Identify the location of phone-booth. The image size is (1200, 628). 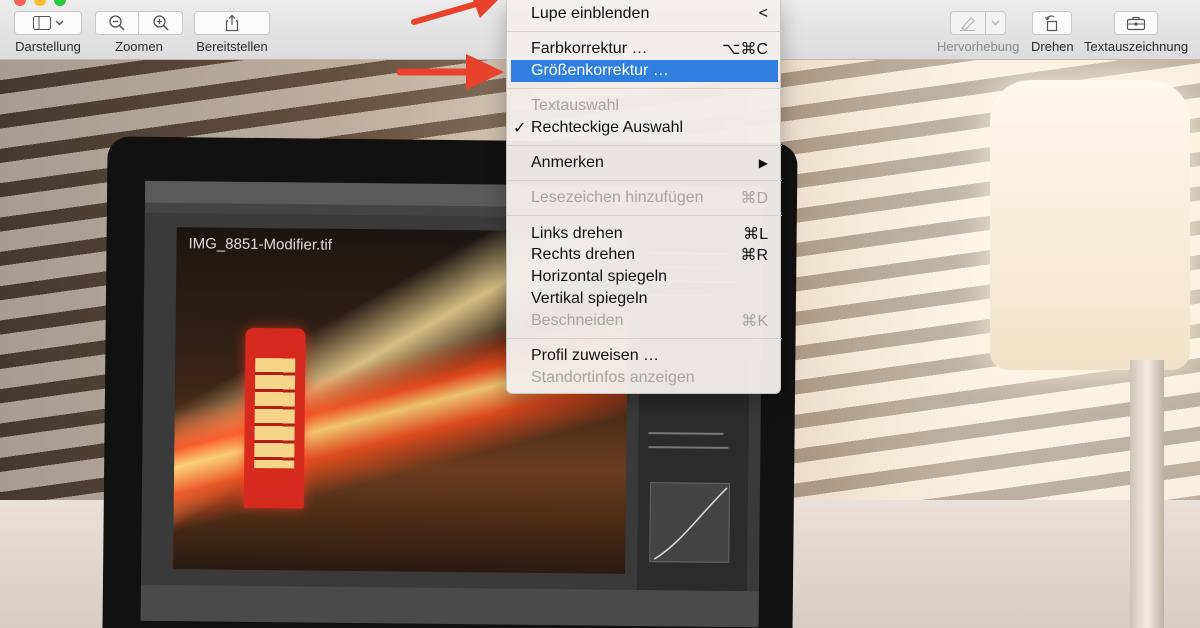
(274, 418).